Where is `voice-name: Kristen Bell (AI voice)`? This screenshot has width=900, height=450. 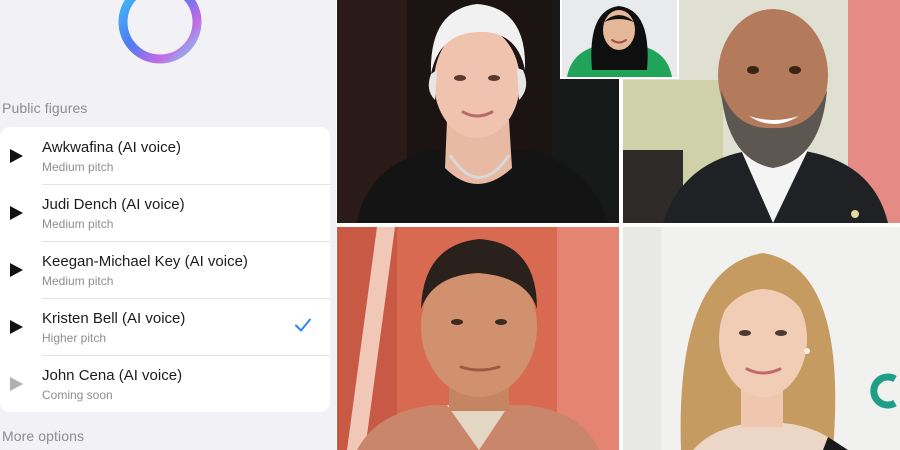
voice-name: Kristen Bell (AI voice) is located at coordinates (114, 318).